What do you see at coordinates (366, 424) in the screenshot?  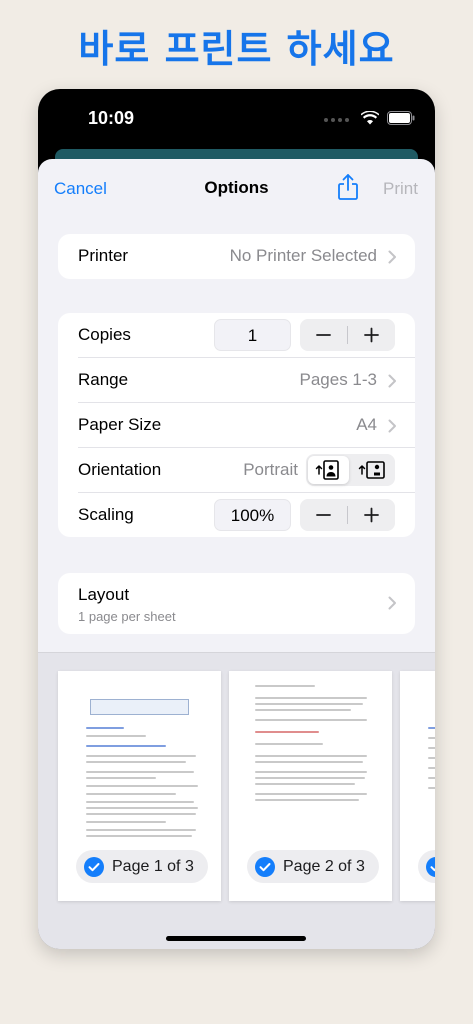 I see `paper-size-value: A4` at bounding box center [366, 424].